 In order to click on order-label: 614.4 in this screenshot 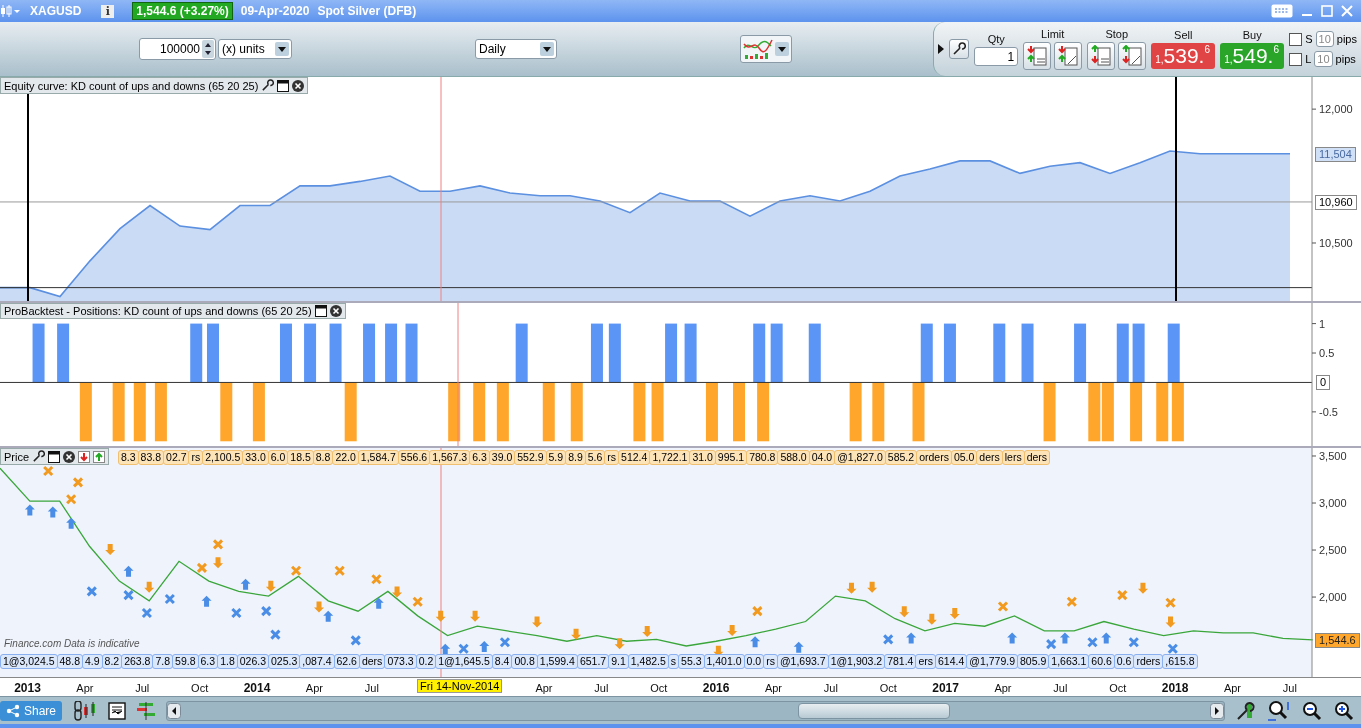, I will do `click(951, 661)`.